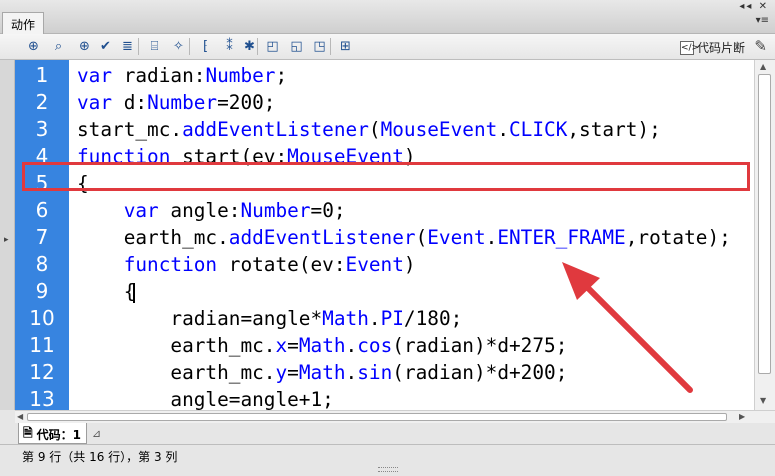 The width and height of the screenshot is (775, 476). What do you see at coordinates (20, 416) in the screenshot?
I see `scroll-left-icon: ◀` at bounding box center [20, 416].